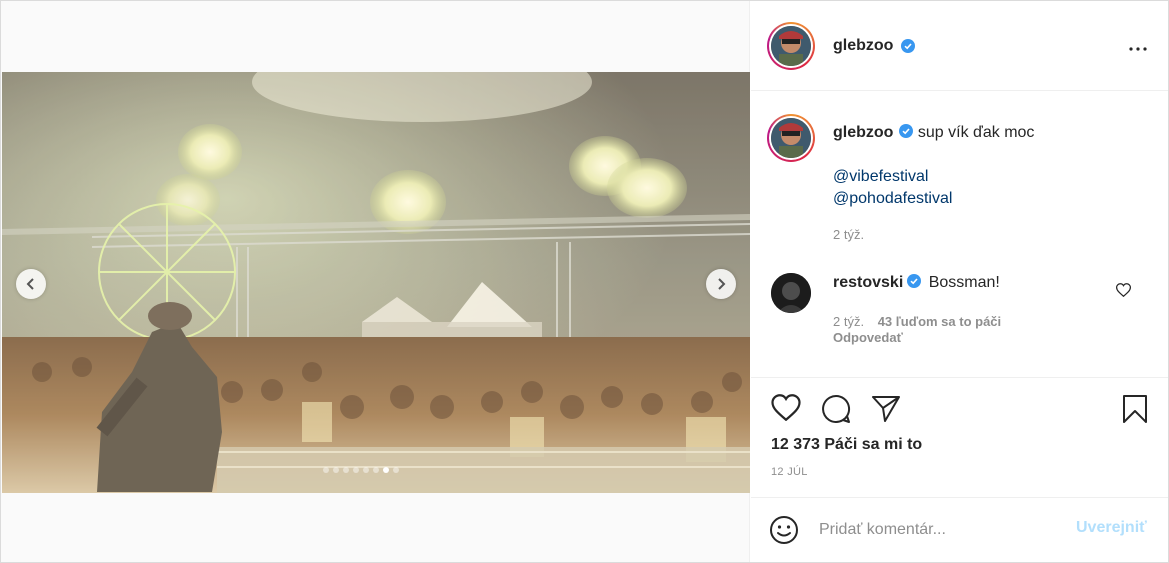 The width and height of the screenshot is (1169, 563). I want to click on carousel-next-button, so click(721, 284).